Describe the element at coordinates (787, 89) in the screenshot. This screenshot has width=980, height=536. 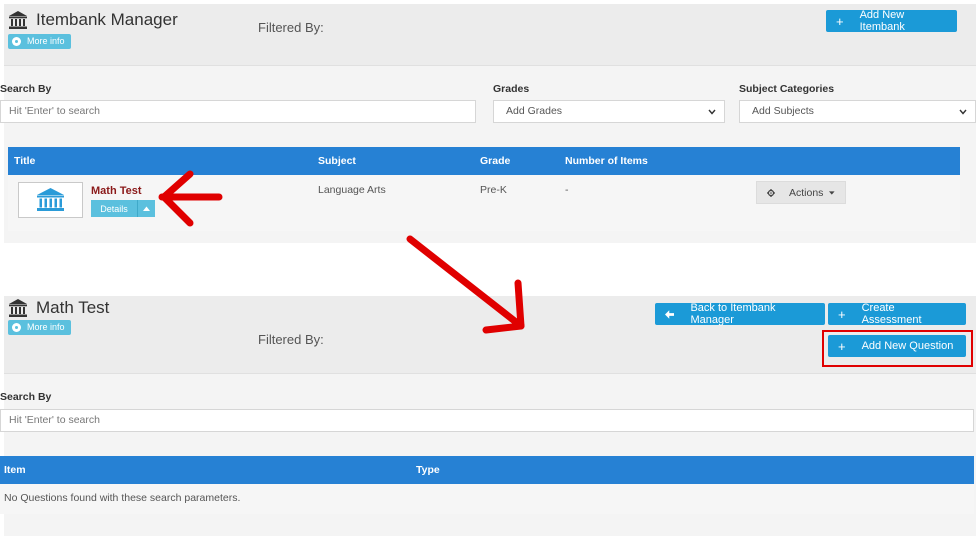
I see `subject-categories-label: Subject Categories` at that location.